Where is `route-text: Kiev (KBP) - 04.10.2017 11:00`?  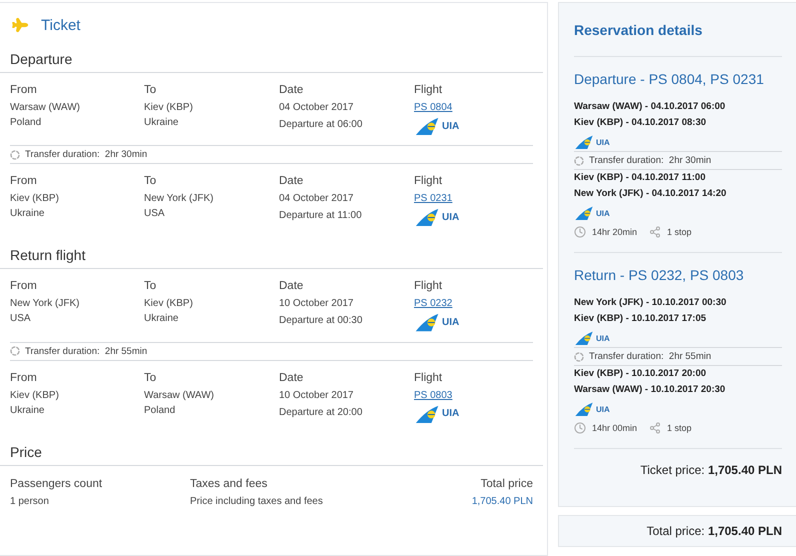
route-text: Kiev (KBP) - 04.10.2017 11:00 is located at coordinates (640, 178).